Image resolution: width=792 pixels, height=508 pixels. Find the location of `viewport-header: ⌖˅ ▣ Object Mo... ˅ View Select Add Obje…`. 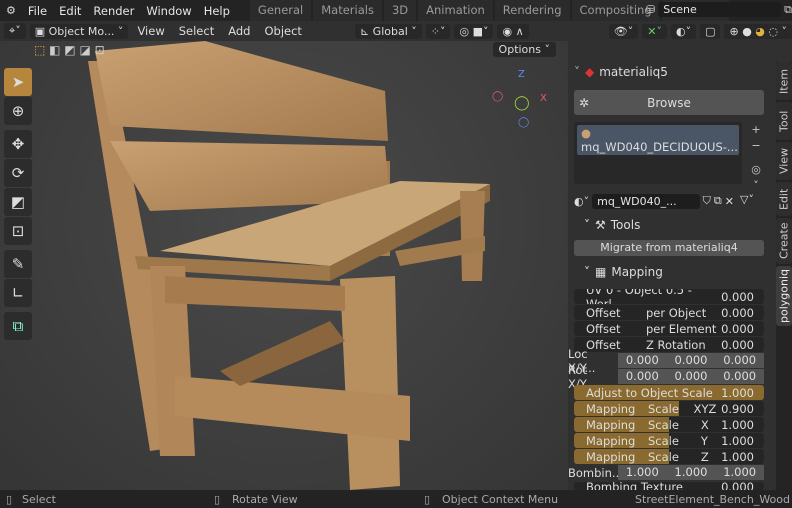

viewport-header: ⌖˅ ▣ Object Mo... ˅ View Select Add Obje… is located at coordinates (396, 31).